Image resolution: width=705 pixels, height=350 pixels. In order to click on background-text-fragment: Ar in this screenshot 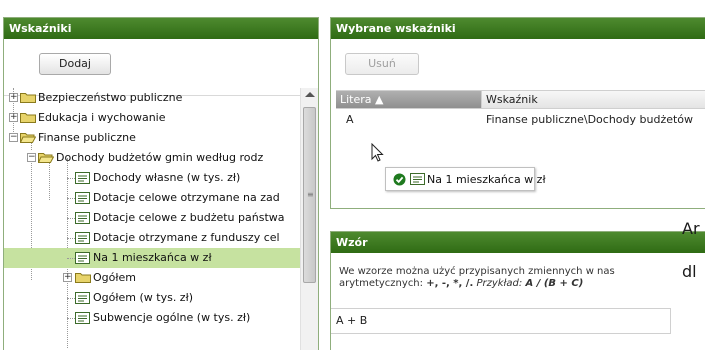, I will do `click(691, 228)`.